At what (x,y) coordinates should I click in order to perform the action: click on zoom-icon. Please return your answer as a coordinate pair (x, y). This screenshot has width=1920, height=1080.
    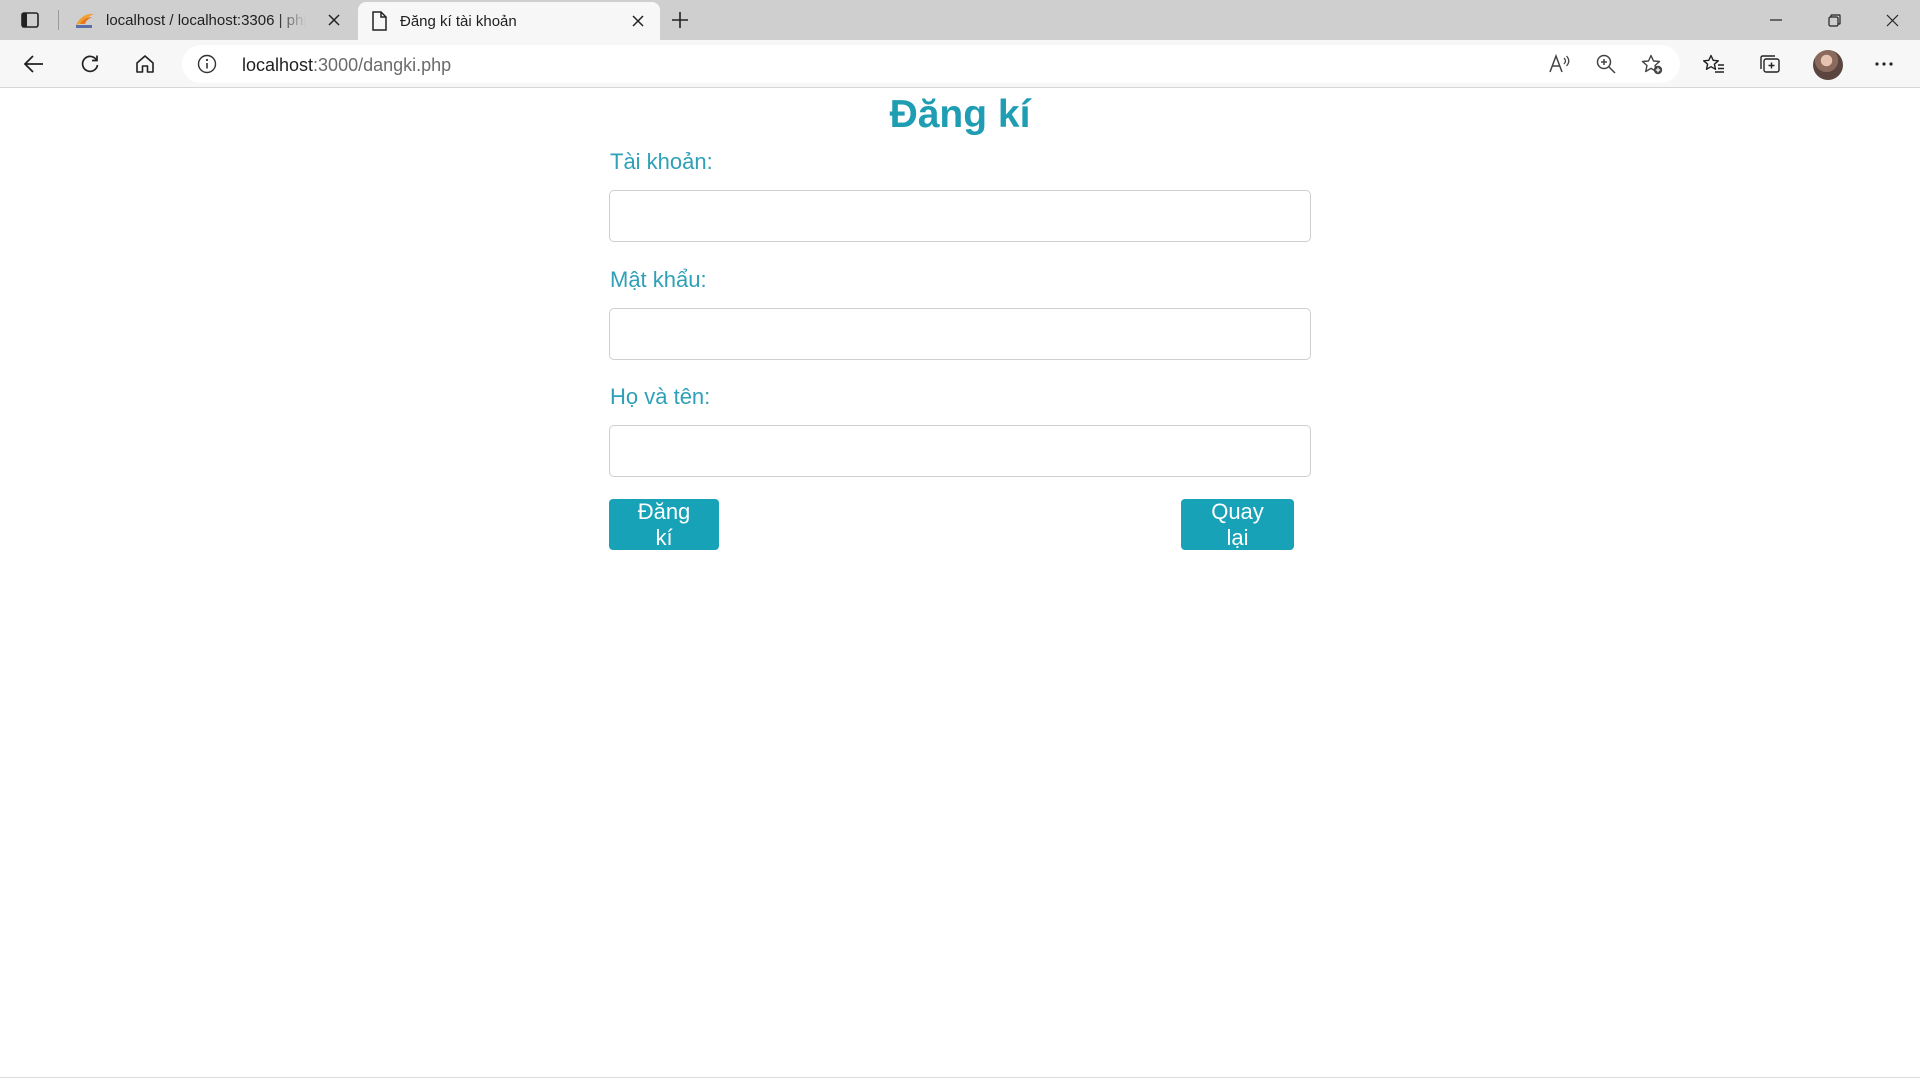
    Looking at the image, I should click on (1606, 64).